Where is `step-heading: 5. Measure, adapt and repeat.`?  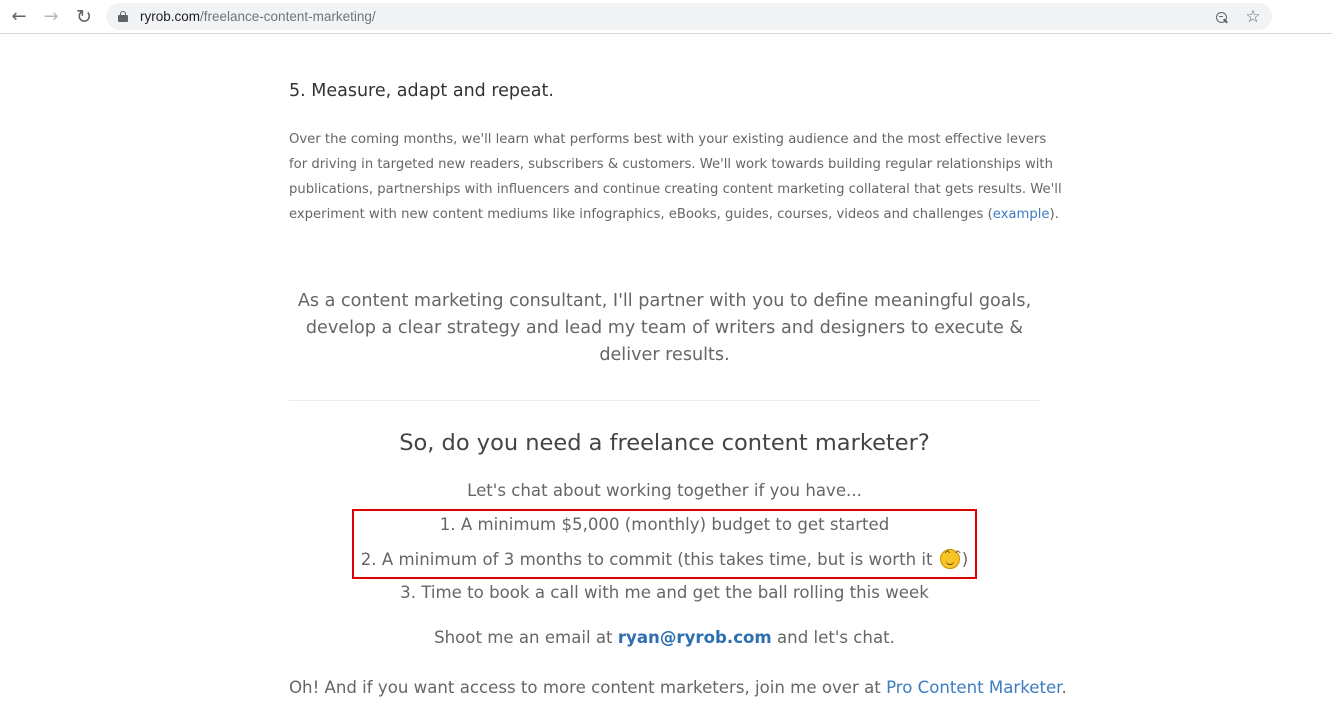
step-heading: 5. Measure, adapt and repeat. is located at coordinates (421, 91).